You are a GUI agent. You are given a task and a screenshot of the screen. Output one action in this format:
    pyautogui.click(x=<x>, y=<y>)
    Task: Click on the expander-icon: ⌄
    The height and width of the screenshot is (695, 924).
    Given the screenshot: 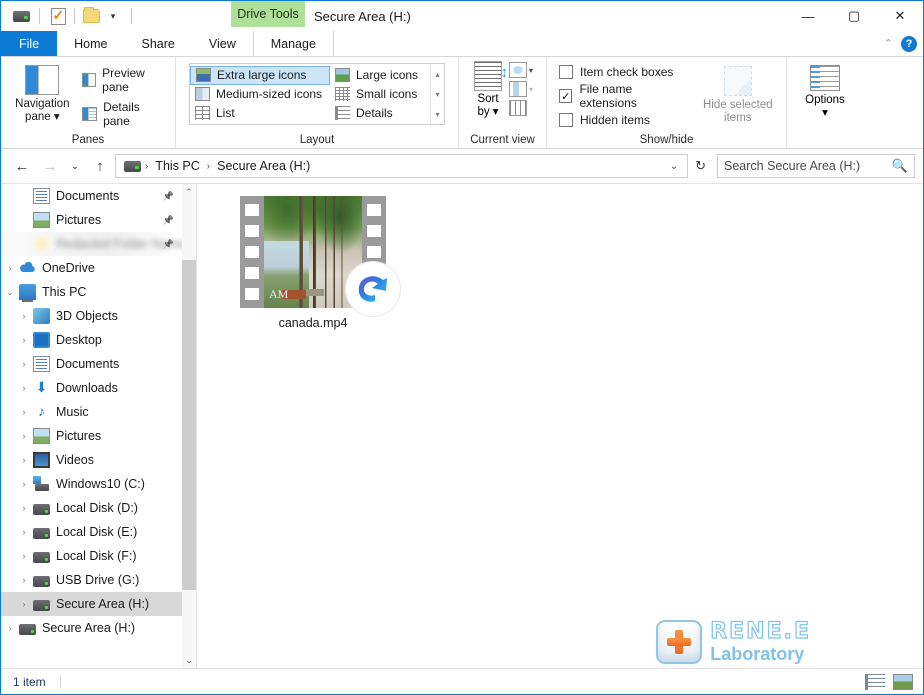 What is the action you would take?
    pyautogui.click(x=10, y=292)
    